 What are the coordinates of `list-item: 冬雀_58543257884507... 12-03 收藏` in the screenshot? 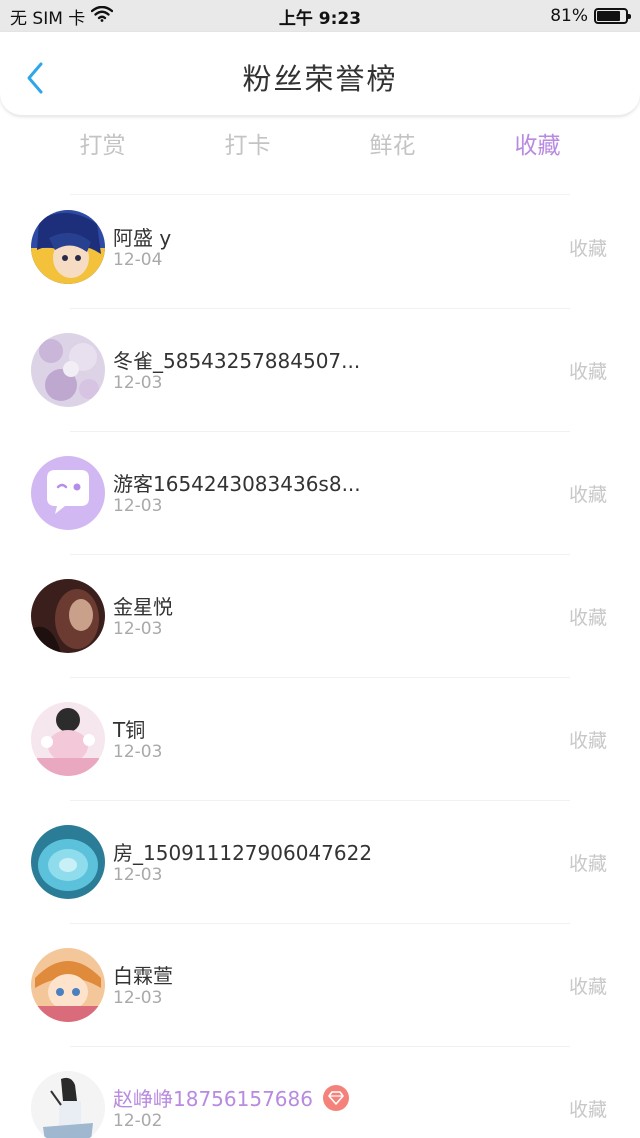 It's located at (320, 370).